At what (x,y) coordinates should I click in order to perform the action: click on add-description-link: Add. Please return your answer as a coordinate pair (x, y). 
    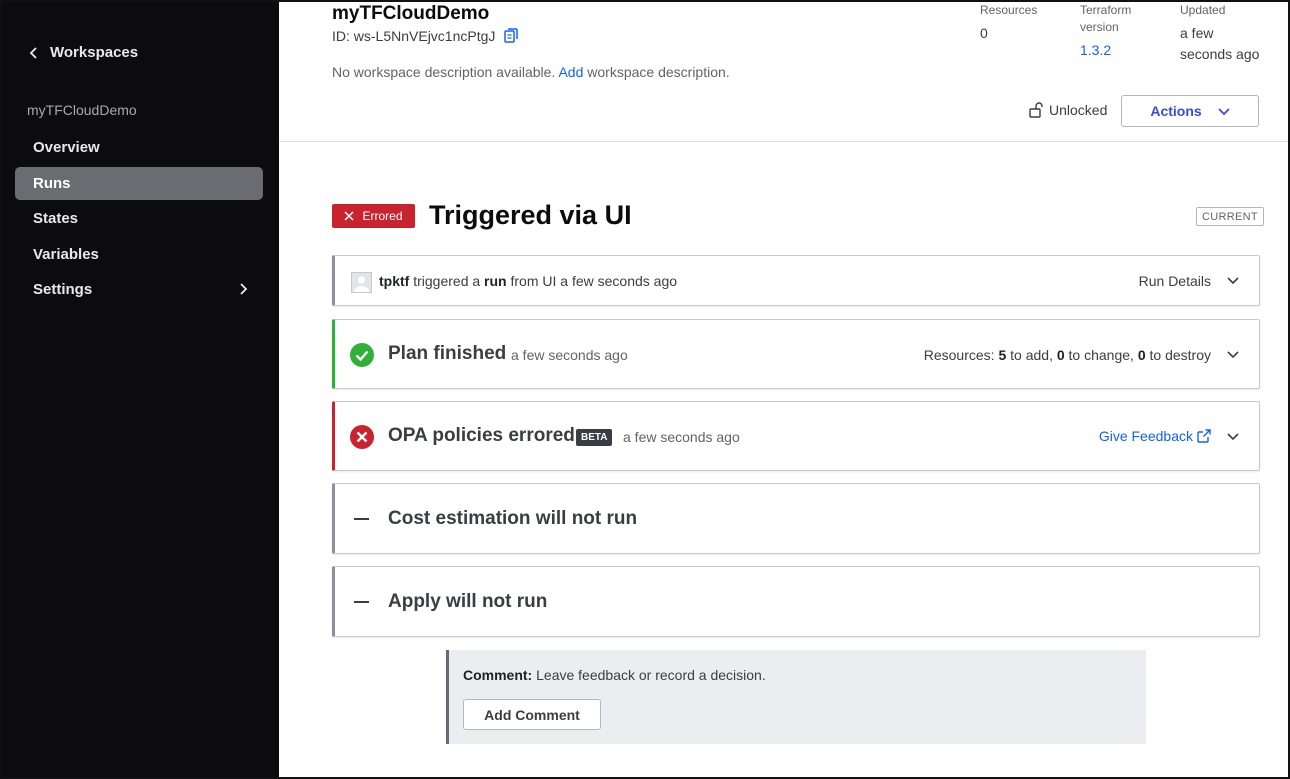
    Looking at the image, I should click on (570, 72).